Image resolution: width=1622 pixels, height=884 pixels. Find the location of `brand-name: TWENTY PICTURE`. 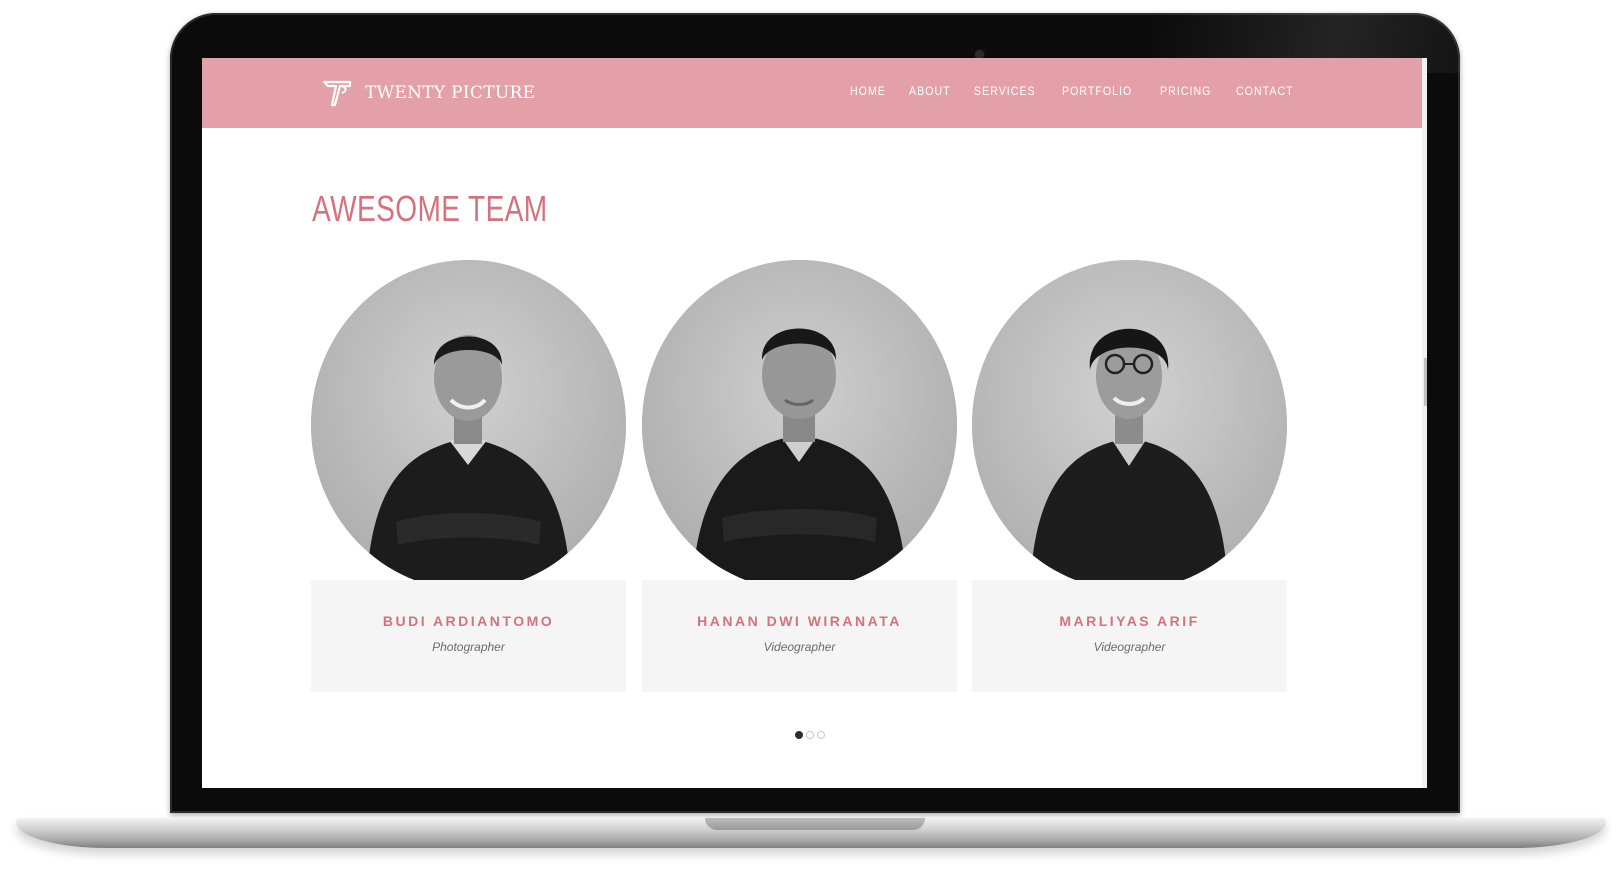

brand-name: TWENTY PICTURE is located at coordinates (450, 93).